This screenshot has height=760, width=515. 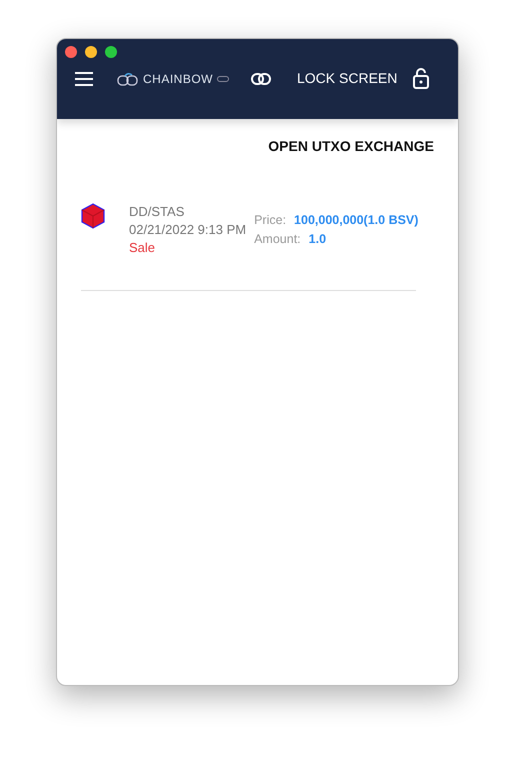 What do you see at coordinates (142, 248) in the screenshot?
I see `order-side: Sale` at bounding box center [142, 248].